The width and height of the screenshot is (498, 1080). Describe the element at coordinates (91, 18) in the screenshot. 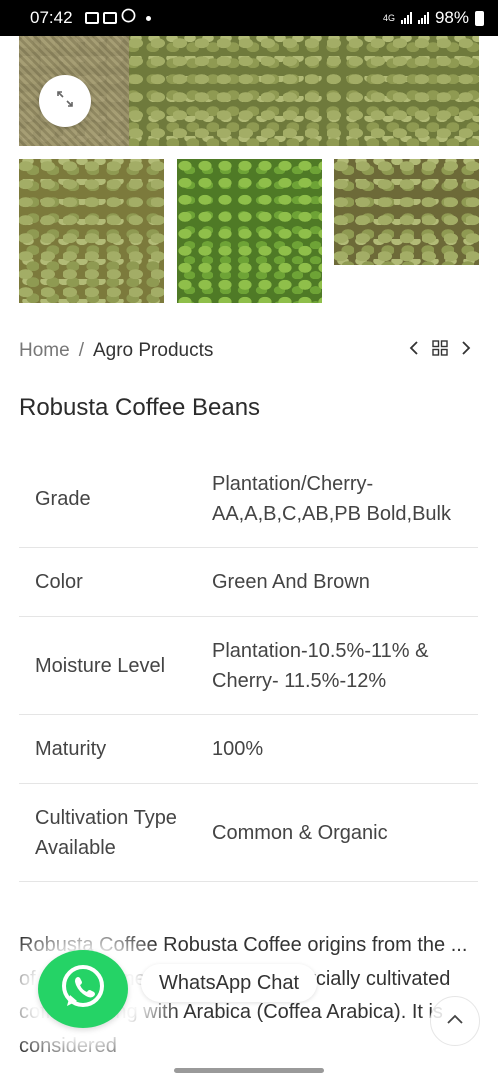

I see `gallery-notification-icon` at that location.